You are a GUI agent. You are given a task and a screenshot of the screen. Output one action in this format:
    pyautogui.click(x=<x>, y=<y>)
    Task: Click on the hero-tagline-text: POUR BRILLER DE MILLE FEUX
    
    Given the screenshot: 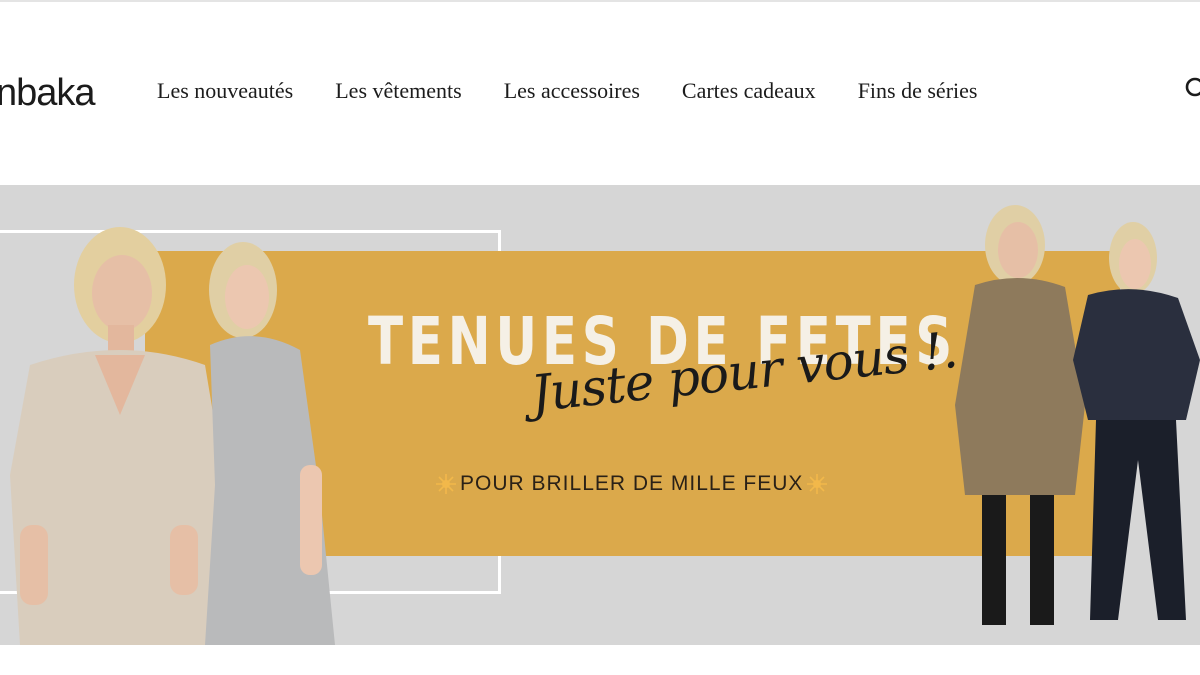 What is the action you would take?
    pyautogui.click(x=632, y=483)
    